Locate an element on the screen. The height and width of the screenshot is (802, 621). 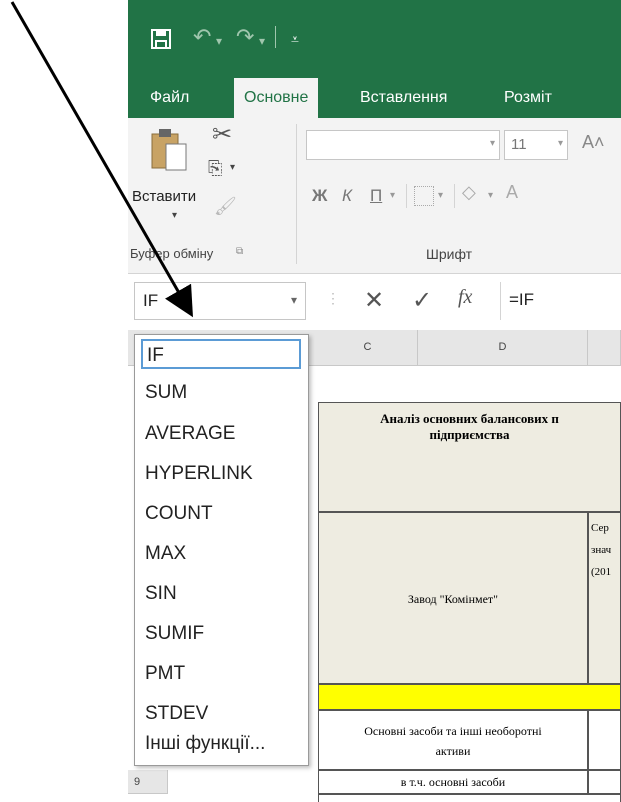
annotation-arrow is located at coordinates (101, 159).